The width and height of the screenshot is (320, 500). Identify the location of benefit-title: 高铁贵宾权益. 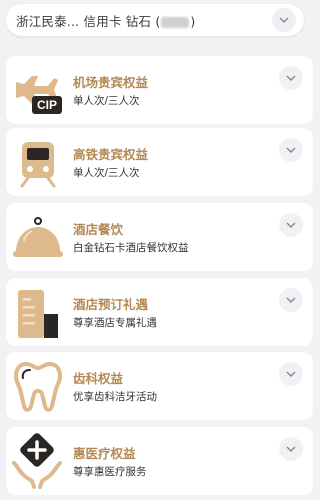
(111, 154).